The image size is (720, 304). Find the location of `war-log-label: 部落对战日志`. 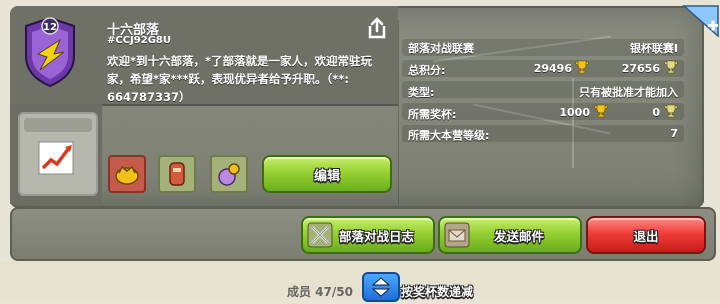

war-log-label: 部落对战日志 is located at coordinates (377, 236).